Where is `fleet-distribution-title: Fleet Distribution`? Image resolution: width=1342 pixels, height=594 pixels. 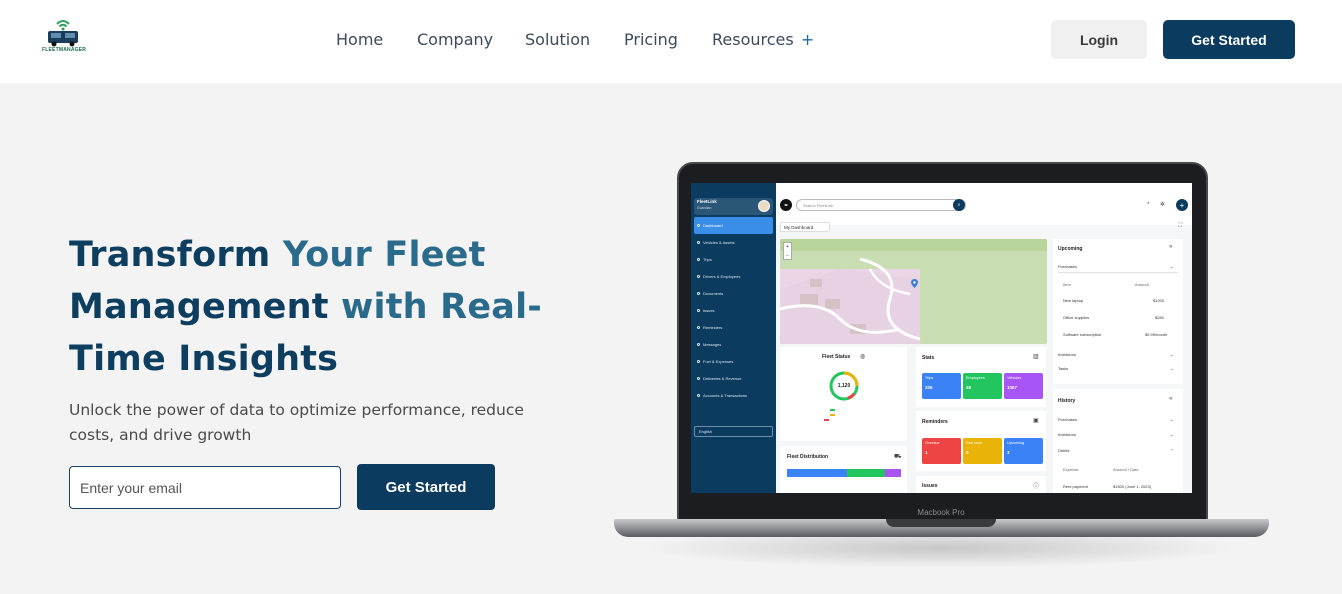 fleet-distribution-title: Fleet Distribution is located at coordinates (808, 457).